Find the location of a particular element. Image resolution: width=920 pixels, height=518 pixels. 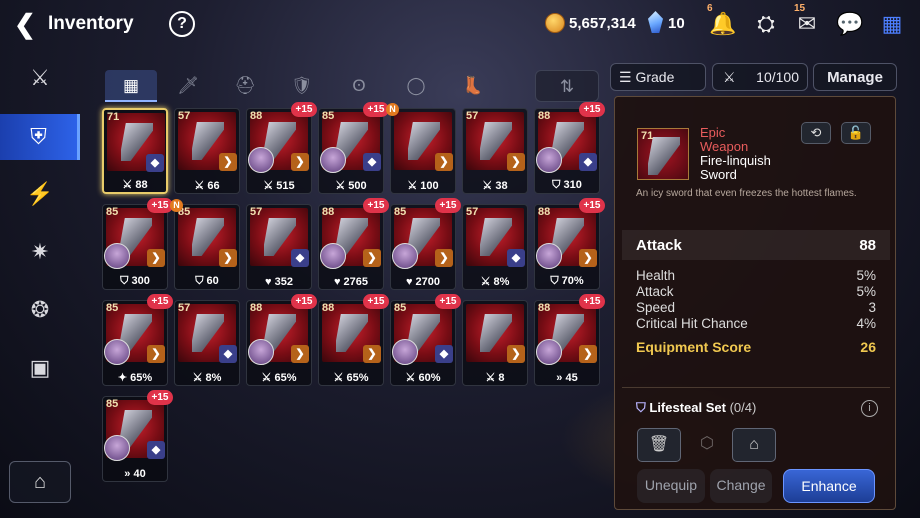

inventory-item: 85 N ❯ ⛉ 60 is located at coordinates (205, 244).